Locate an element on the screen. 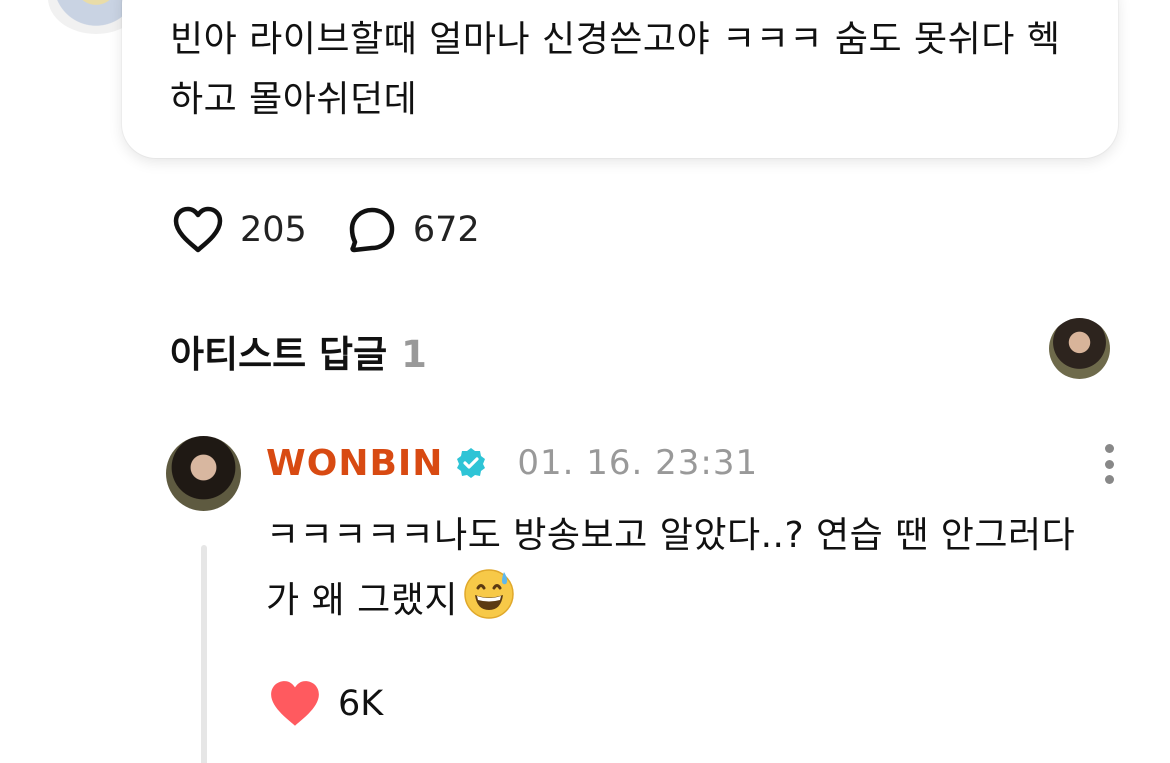 This screenshot has width=1170, height=763. comment-button: 672 is located at coordinates (413, 230).